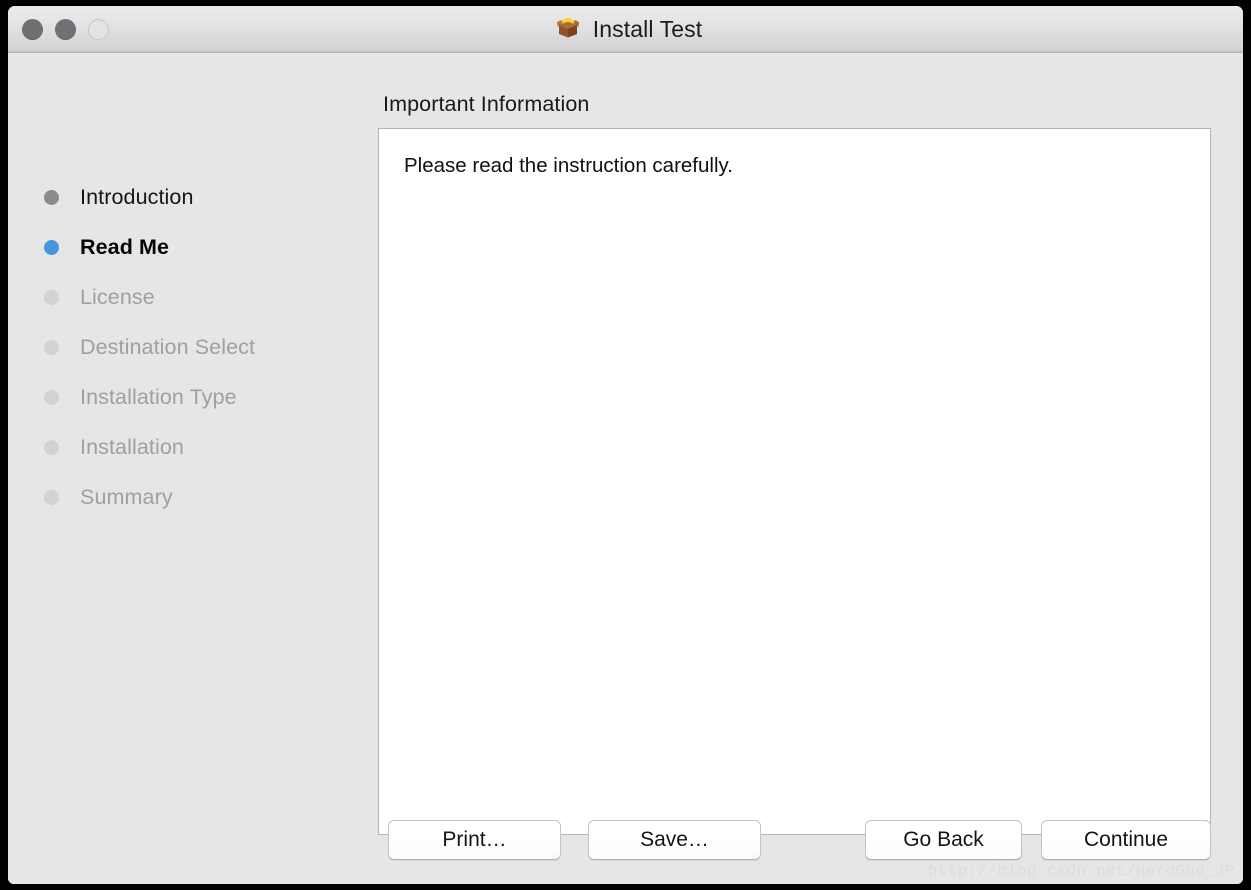  I want to click on go-back-button: Go Back, so click(943, 840).